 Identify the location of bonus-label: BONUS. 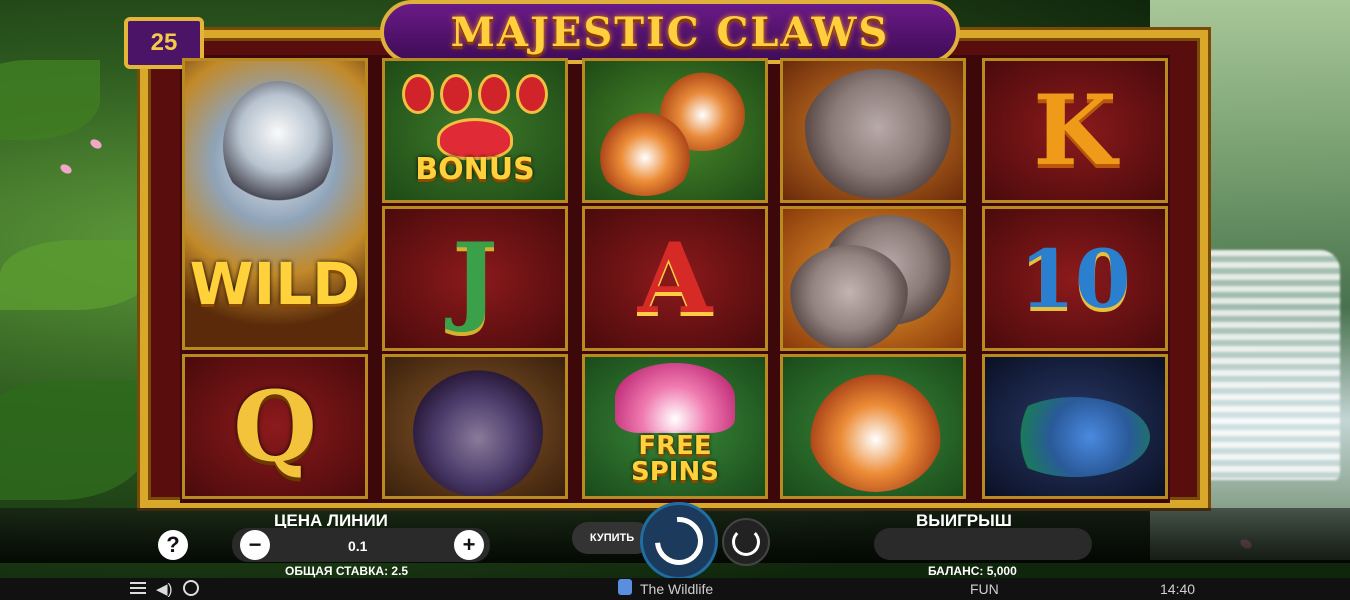
(475, 169).